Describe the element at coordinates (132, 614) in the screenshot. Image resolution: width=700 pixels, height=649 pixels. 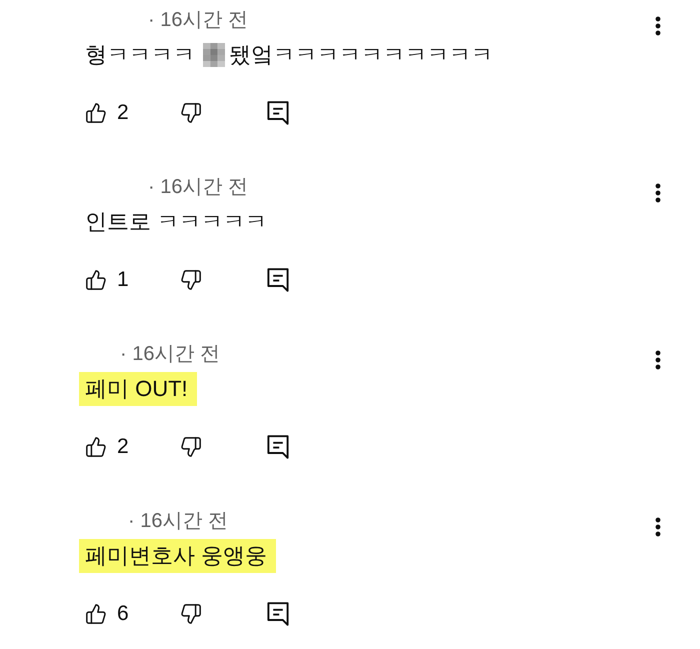
I see `like-button: 6` at that location.